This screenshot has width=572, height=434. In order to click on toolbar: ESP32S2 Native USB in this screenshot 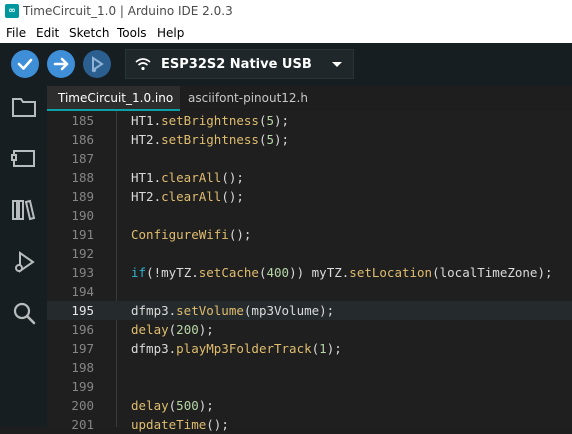, I will do `click(286, 64)`.